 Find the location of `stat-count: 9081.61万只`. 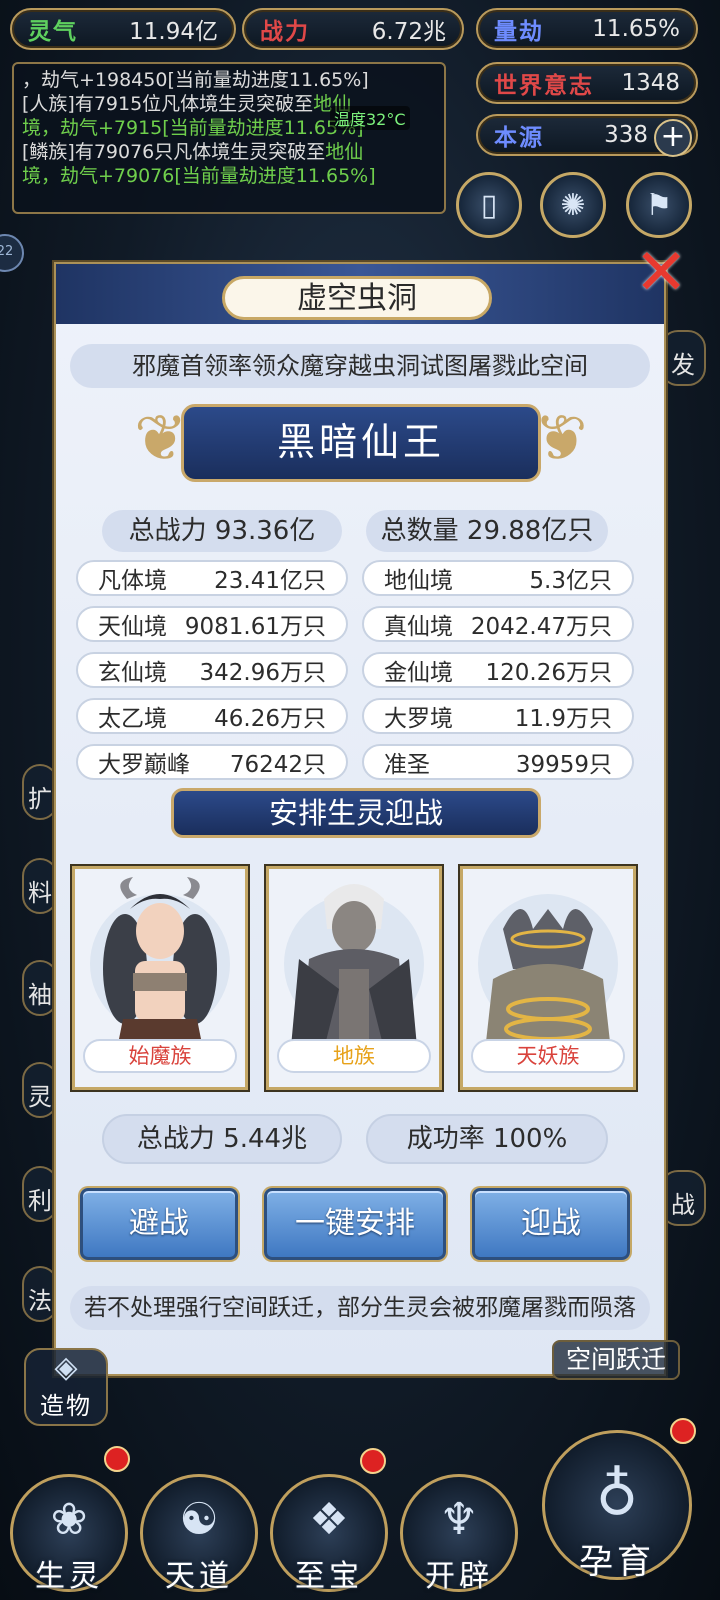

stat-count: 9081.61万只 is located at coordinates (255, 627).